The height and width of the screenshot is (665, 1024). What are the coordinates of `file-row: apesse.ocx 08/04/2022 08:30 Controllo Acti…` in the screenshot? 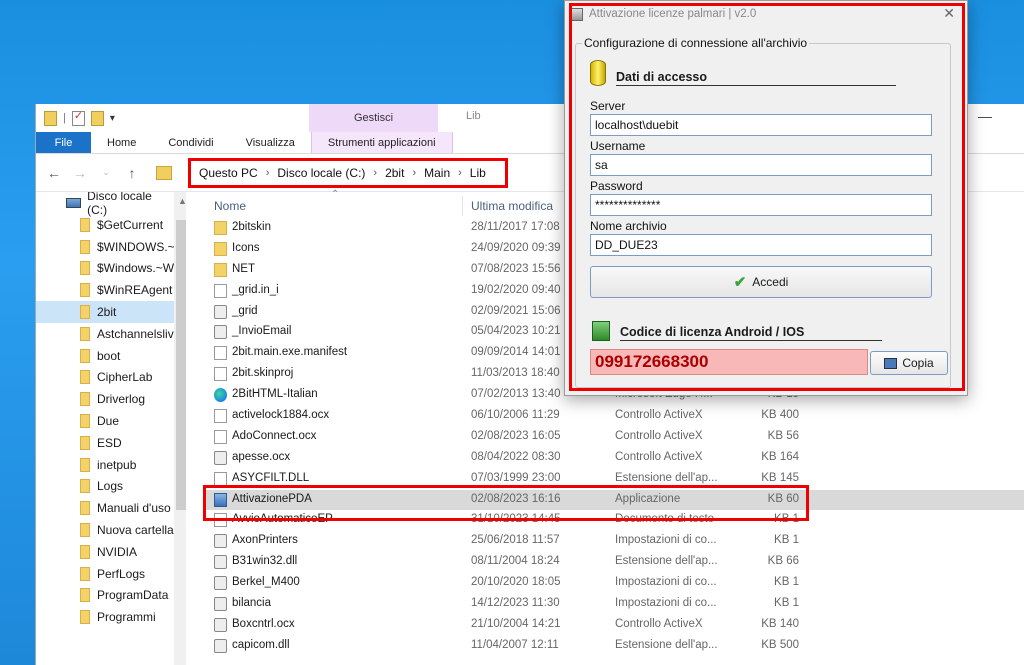 It's located at (614, 458).